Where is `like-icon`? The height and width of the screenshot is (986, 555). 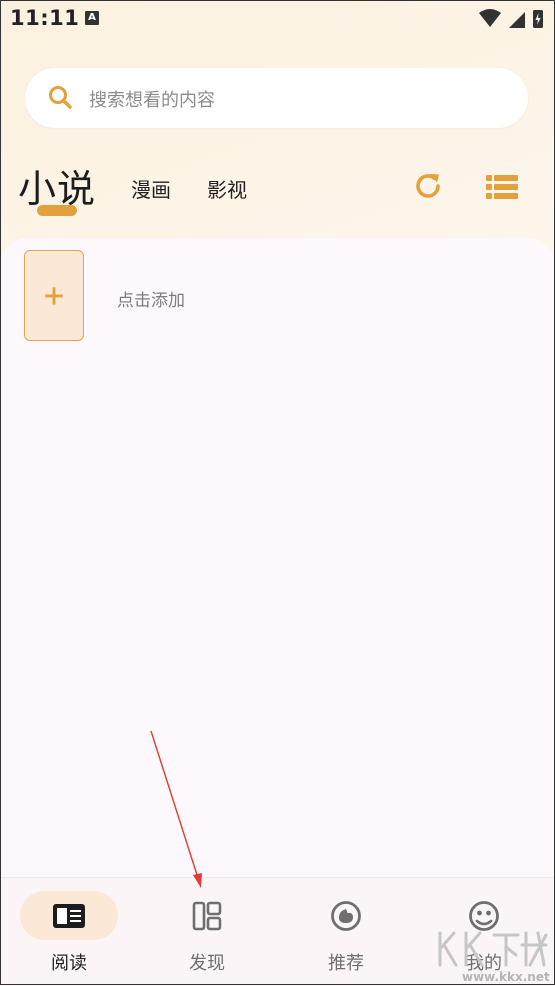 like-icon is located at coordinates (346, 916).